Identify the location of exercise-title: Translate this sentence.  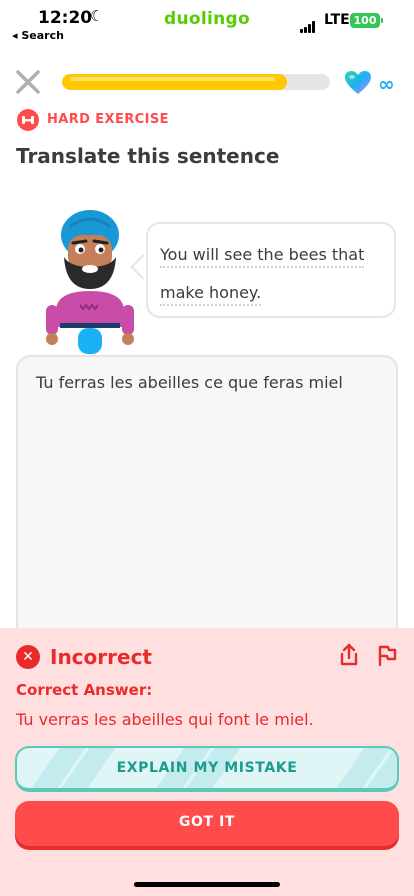
(148, 156).